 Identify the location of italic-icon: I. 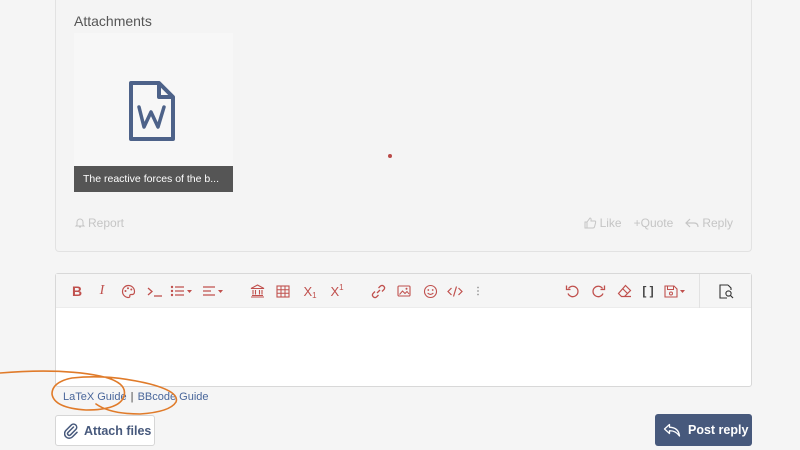
(102, 291).